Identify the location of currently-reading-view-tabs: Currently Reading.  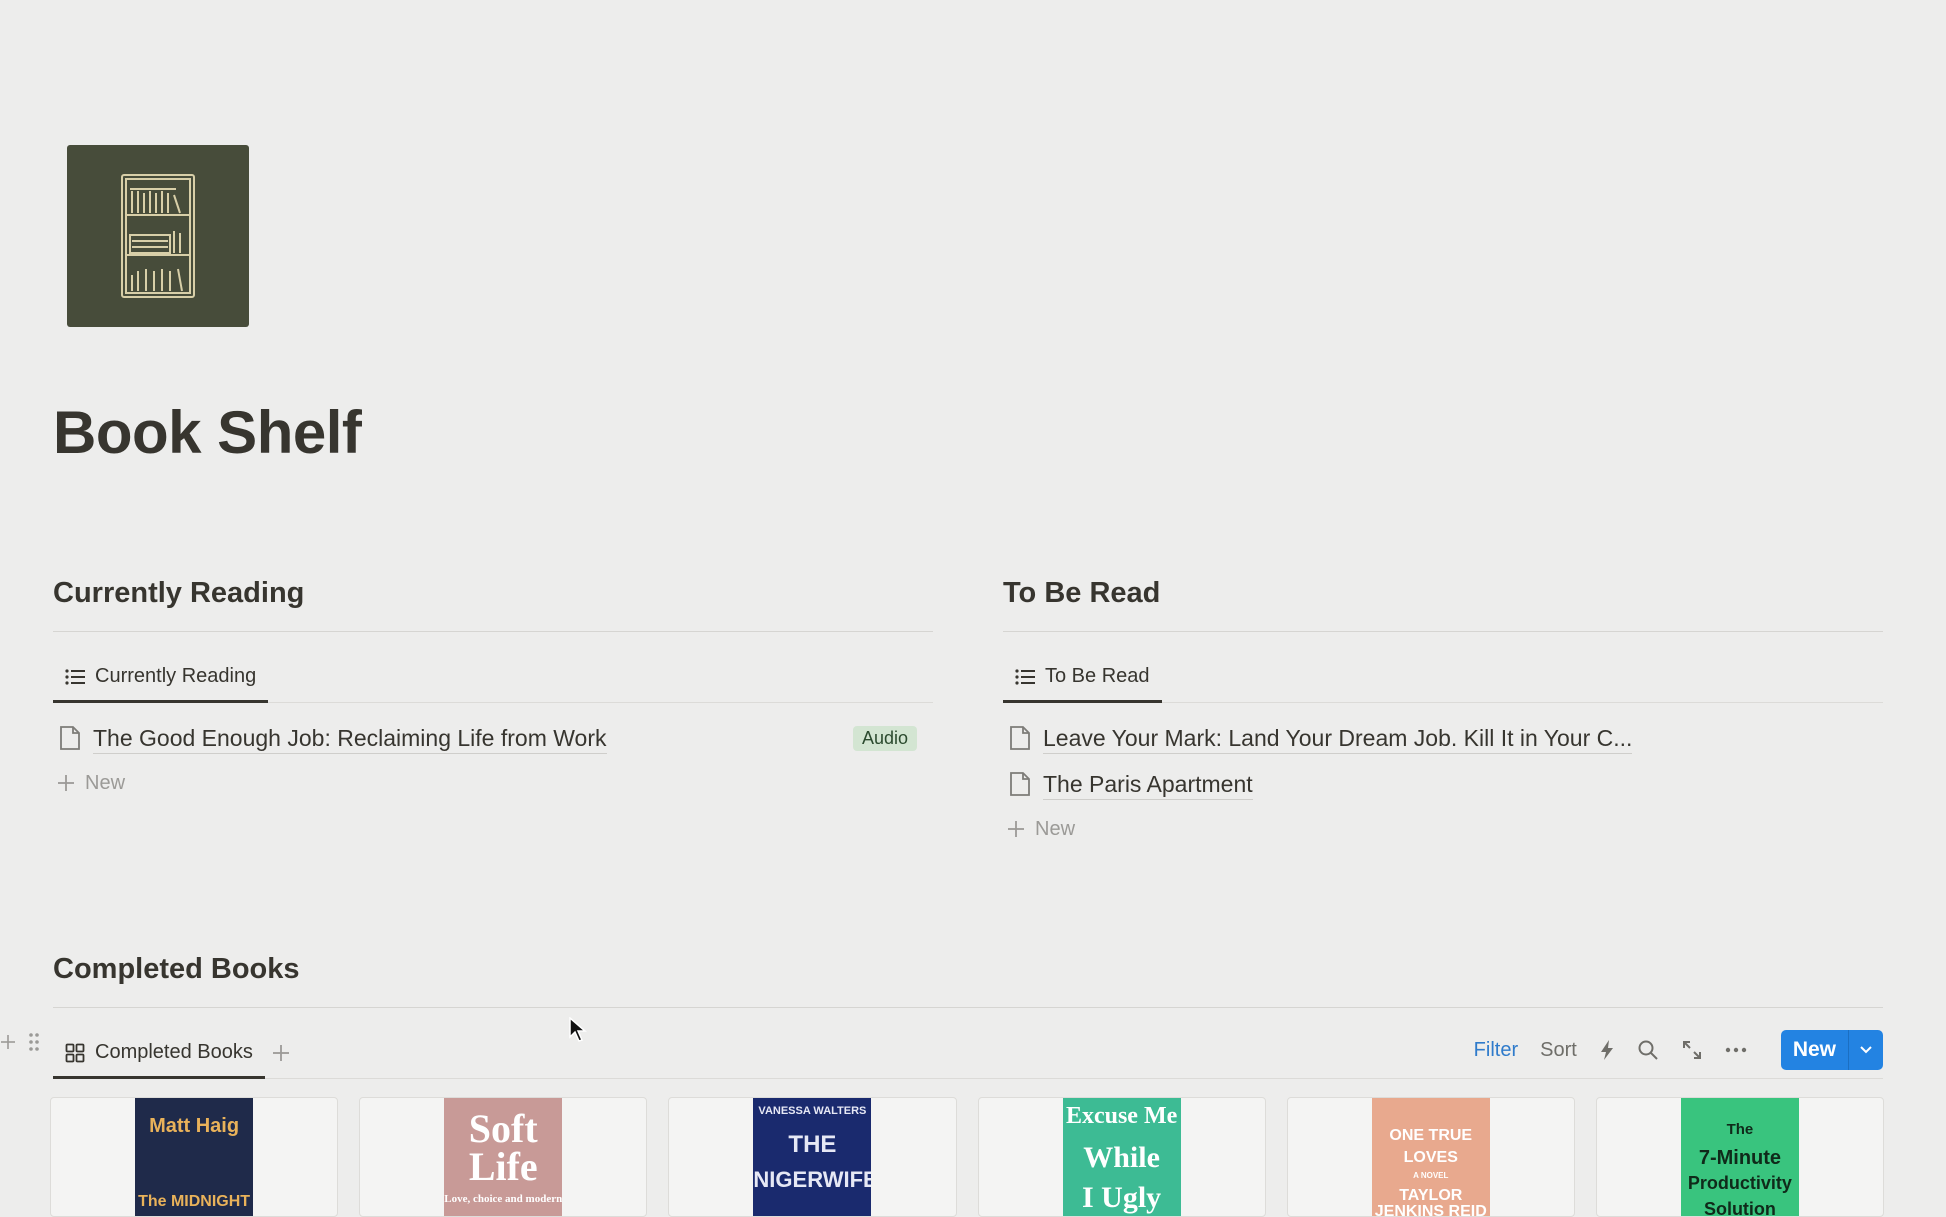
(493, 667).